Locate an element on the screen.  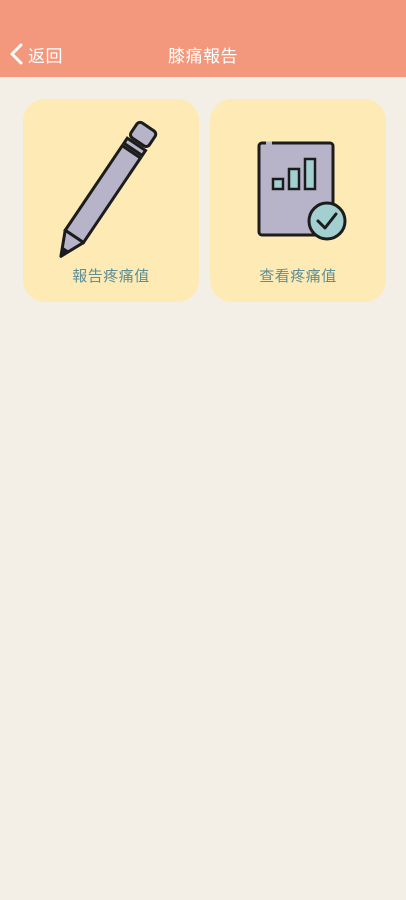
report-pain-label: 報告疼痛值 is located at coordinates (111, 276).